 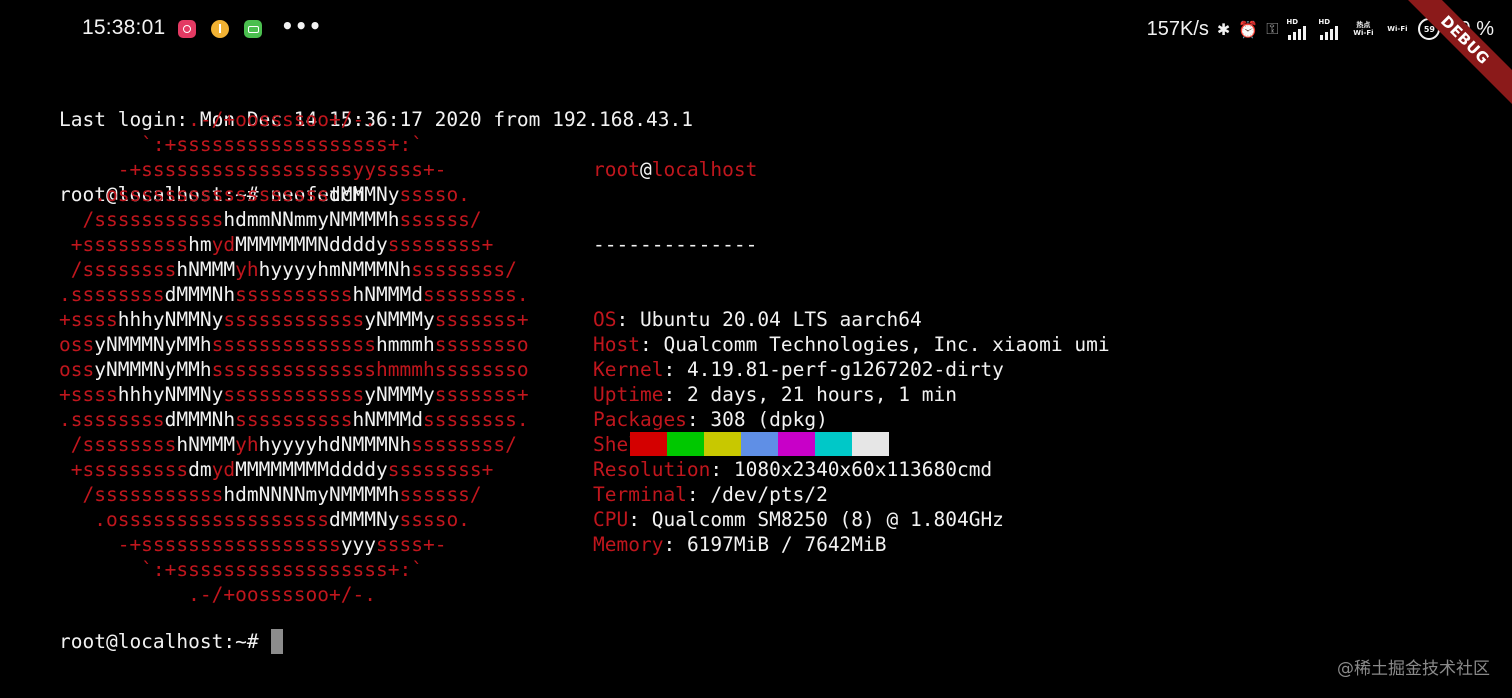 I want to click on ascii-art-segment: oss, so click(x=77, y=344).